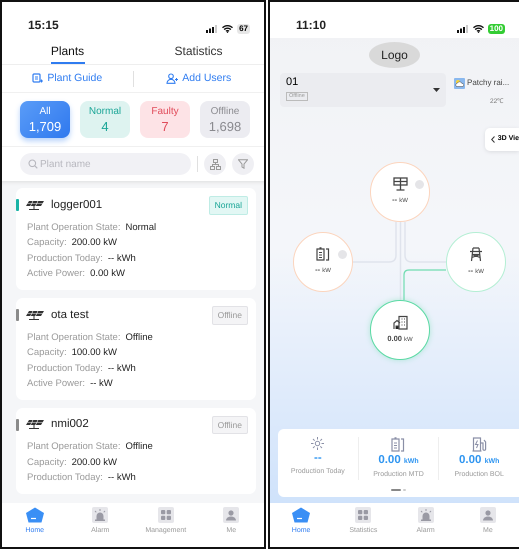 This screenshot has width=519, height=549. I want to click on search-icon, so click(33, 164).